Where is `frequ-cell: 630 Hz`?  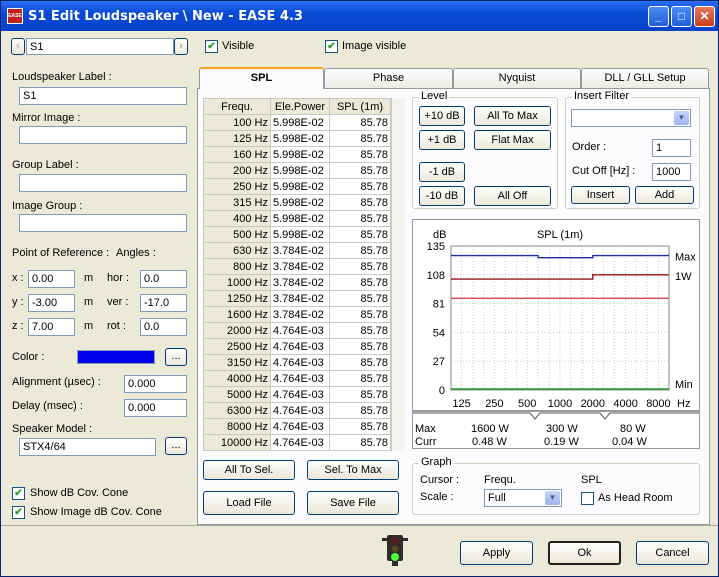 frequ-cell: 630 Hz is located at coordinates (237, 250).